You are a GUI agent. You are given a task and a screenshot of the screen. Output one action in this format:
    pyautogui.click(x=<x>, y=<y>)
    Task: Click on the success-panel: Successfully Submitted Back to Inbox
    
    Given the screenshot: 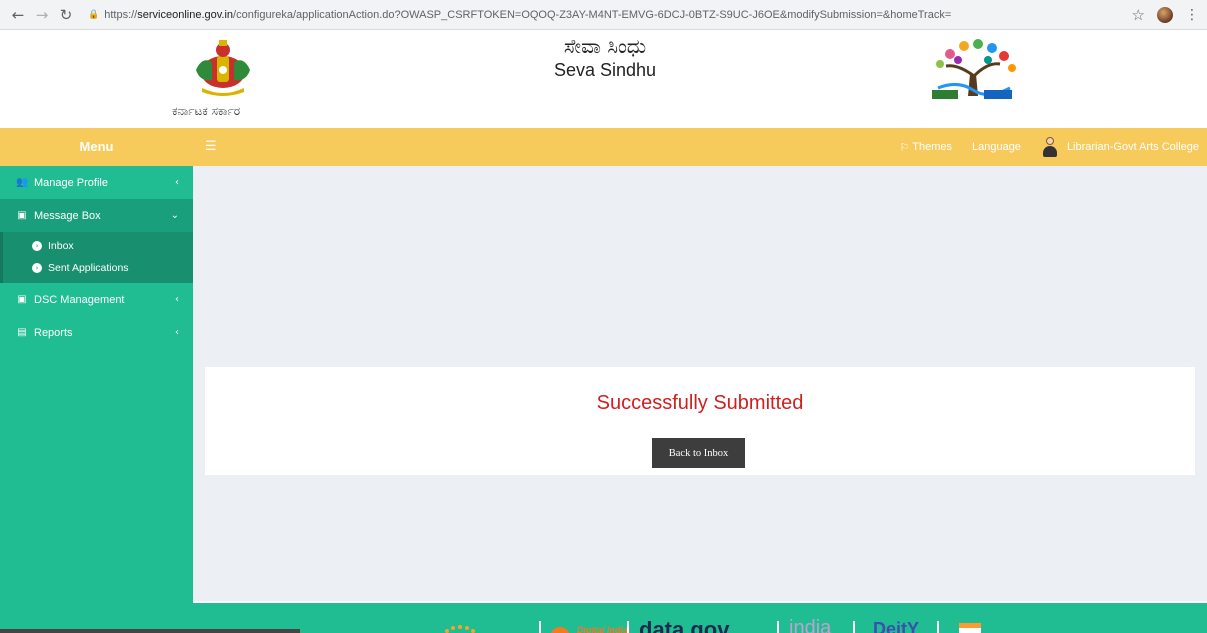 What is the action you would take?
    pyautogui.click(x=700, y=421)
    